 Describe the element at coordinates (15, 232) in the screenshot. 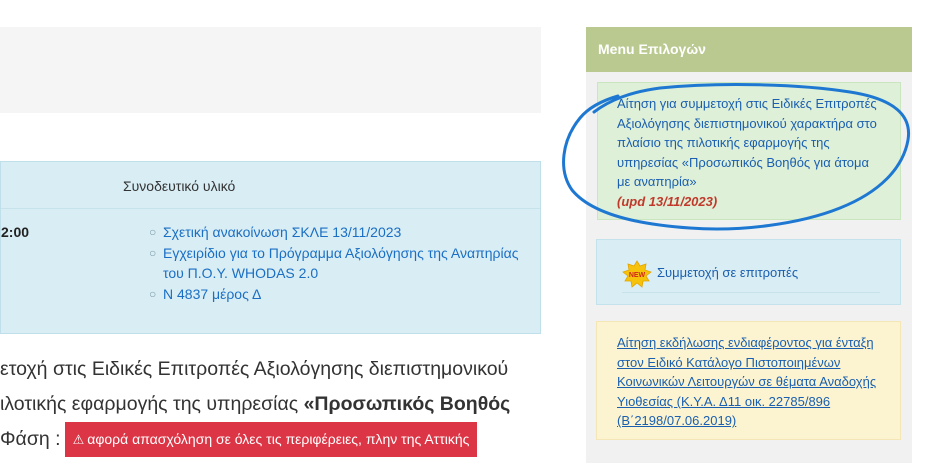

I see `table-time-cell: 2:00` at that location.